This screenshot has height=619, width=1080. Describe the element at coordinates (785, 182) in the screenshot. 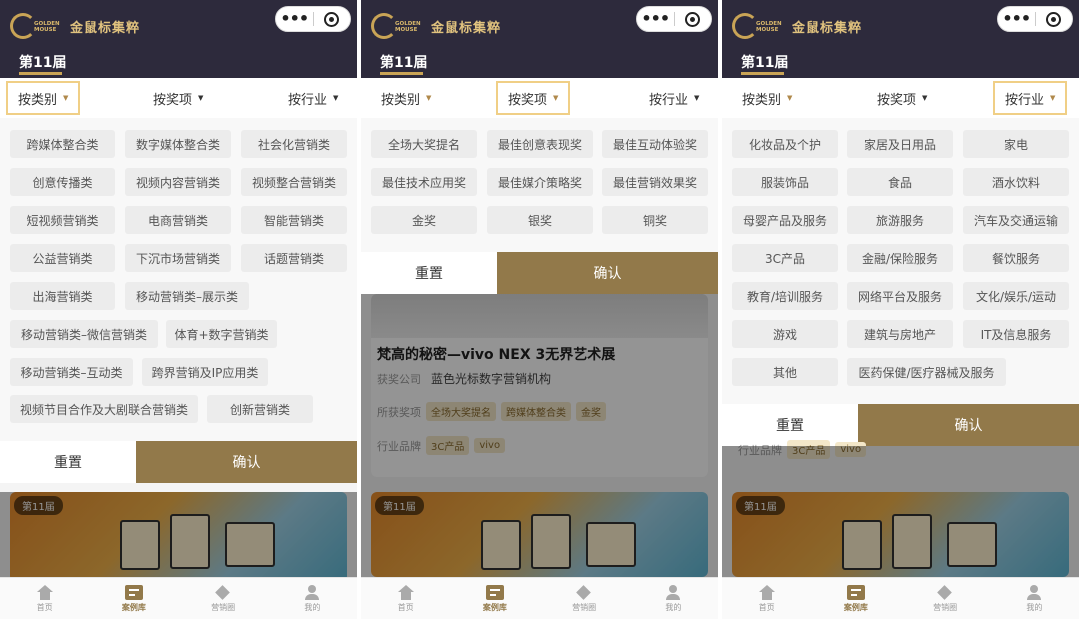

I see `option-chip: 服装饰品` at that location.